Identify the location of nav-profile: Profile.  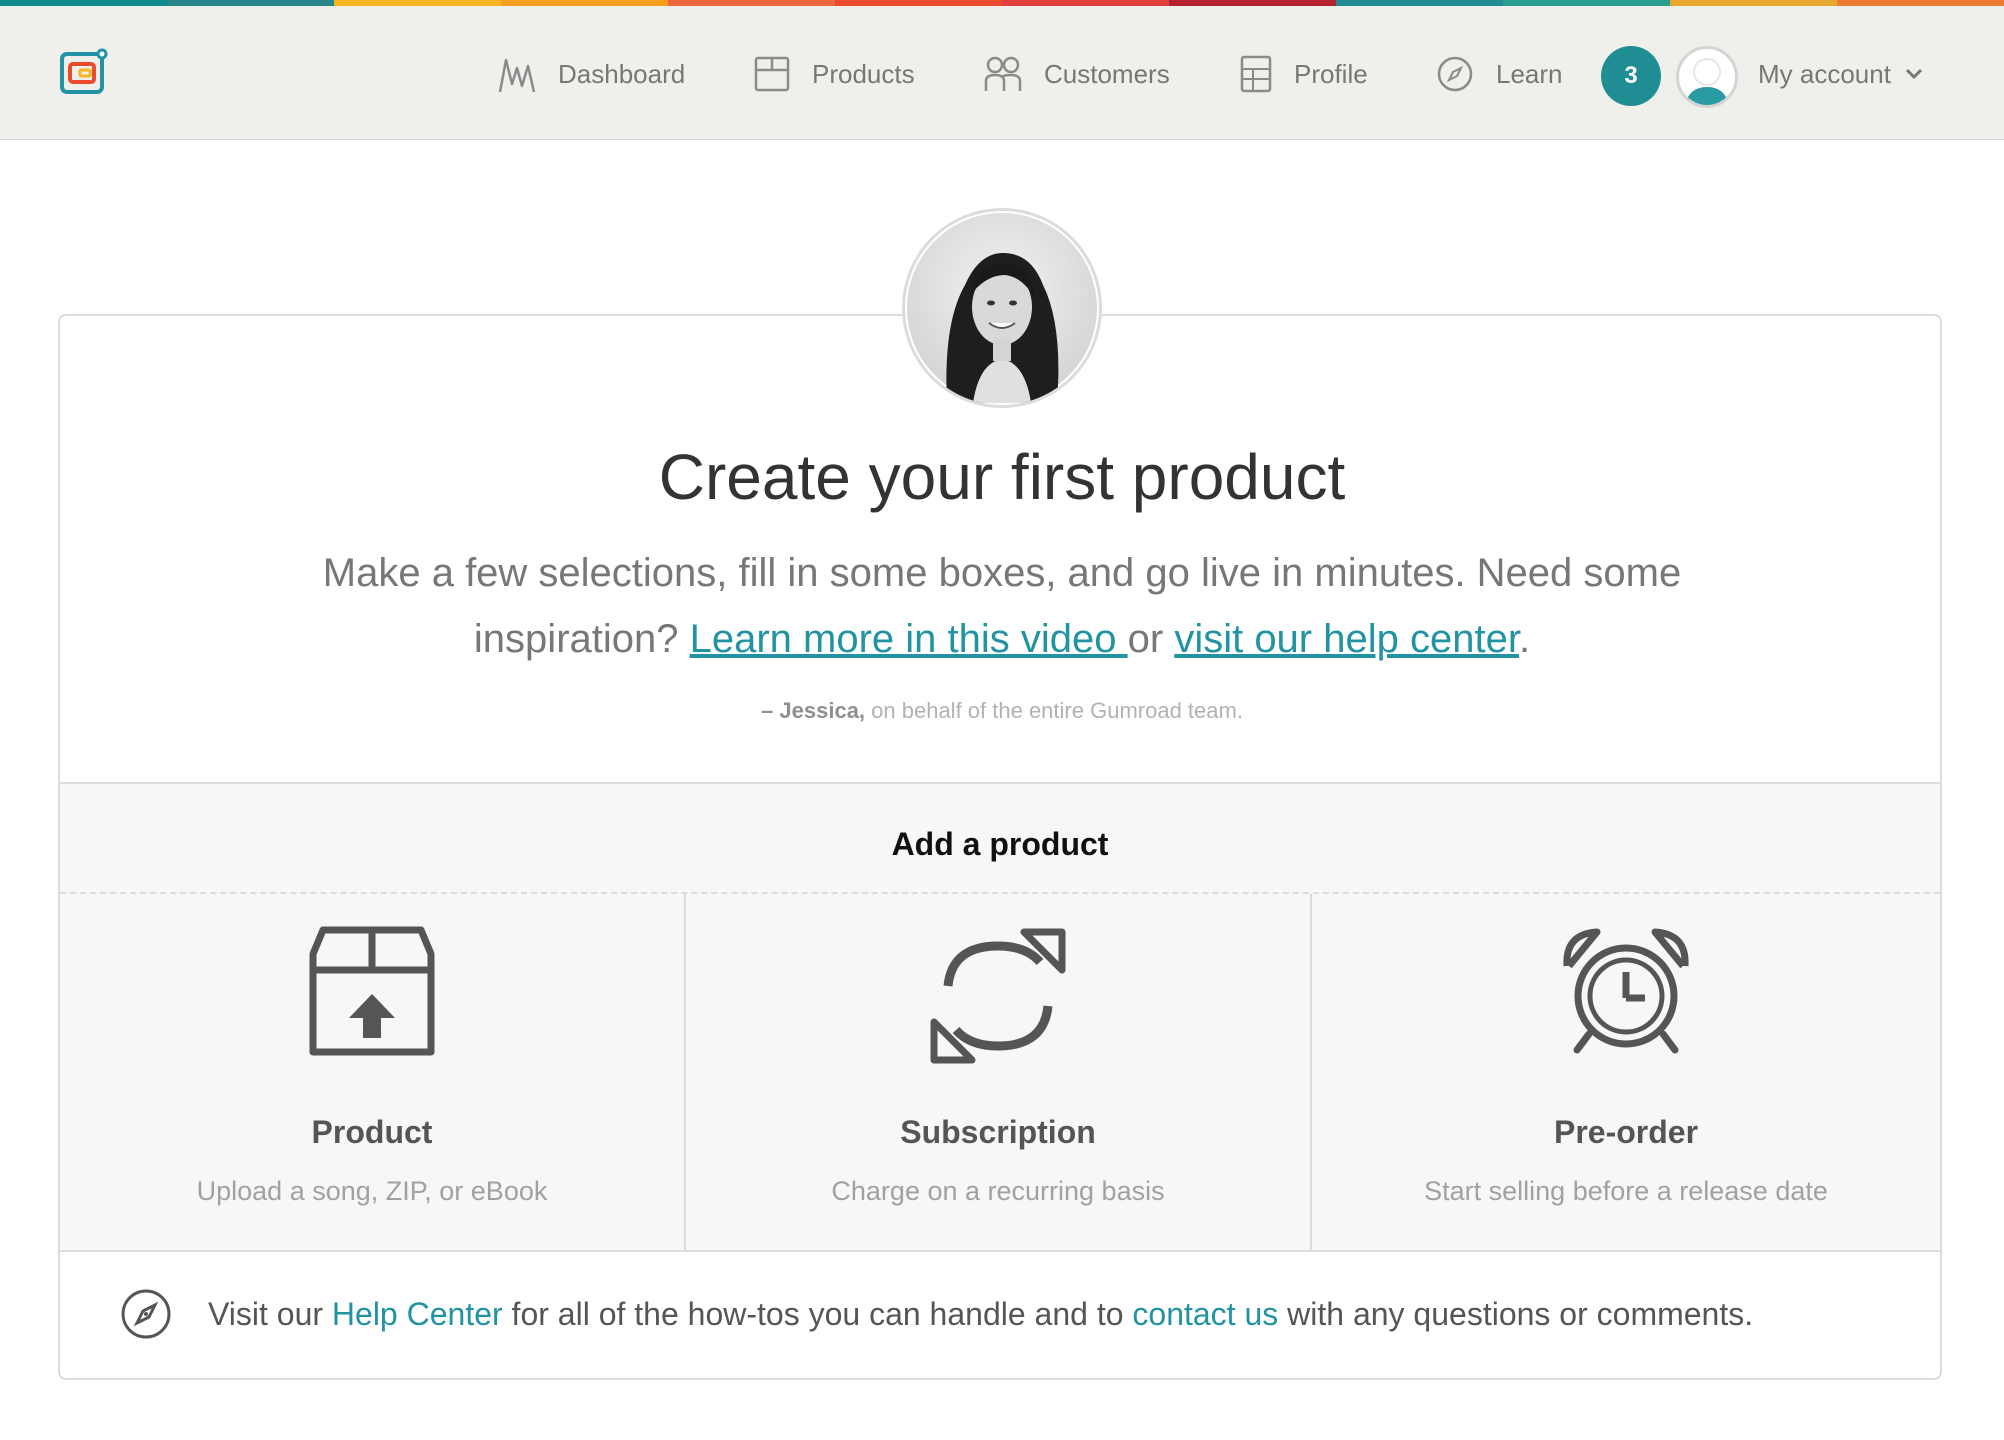
(1304, 74).